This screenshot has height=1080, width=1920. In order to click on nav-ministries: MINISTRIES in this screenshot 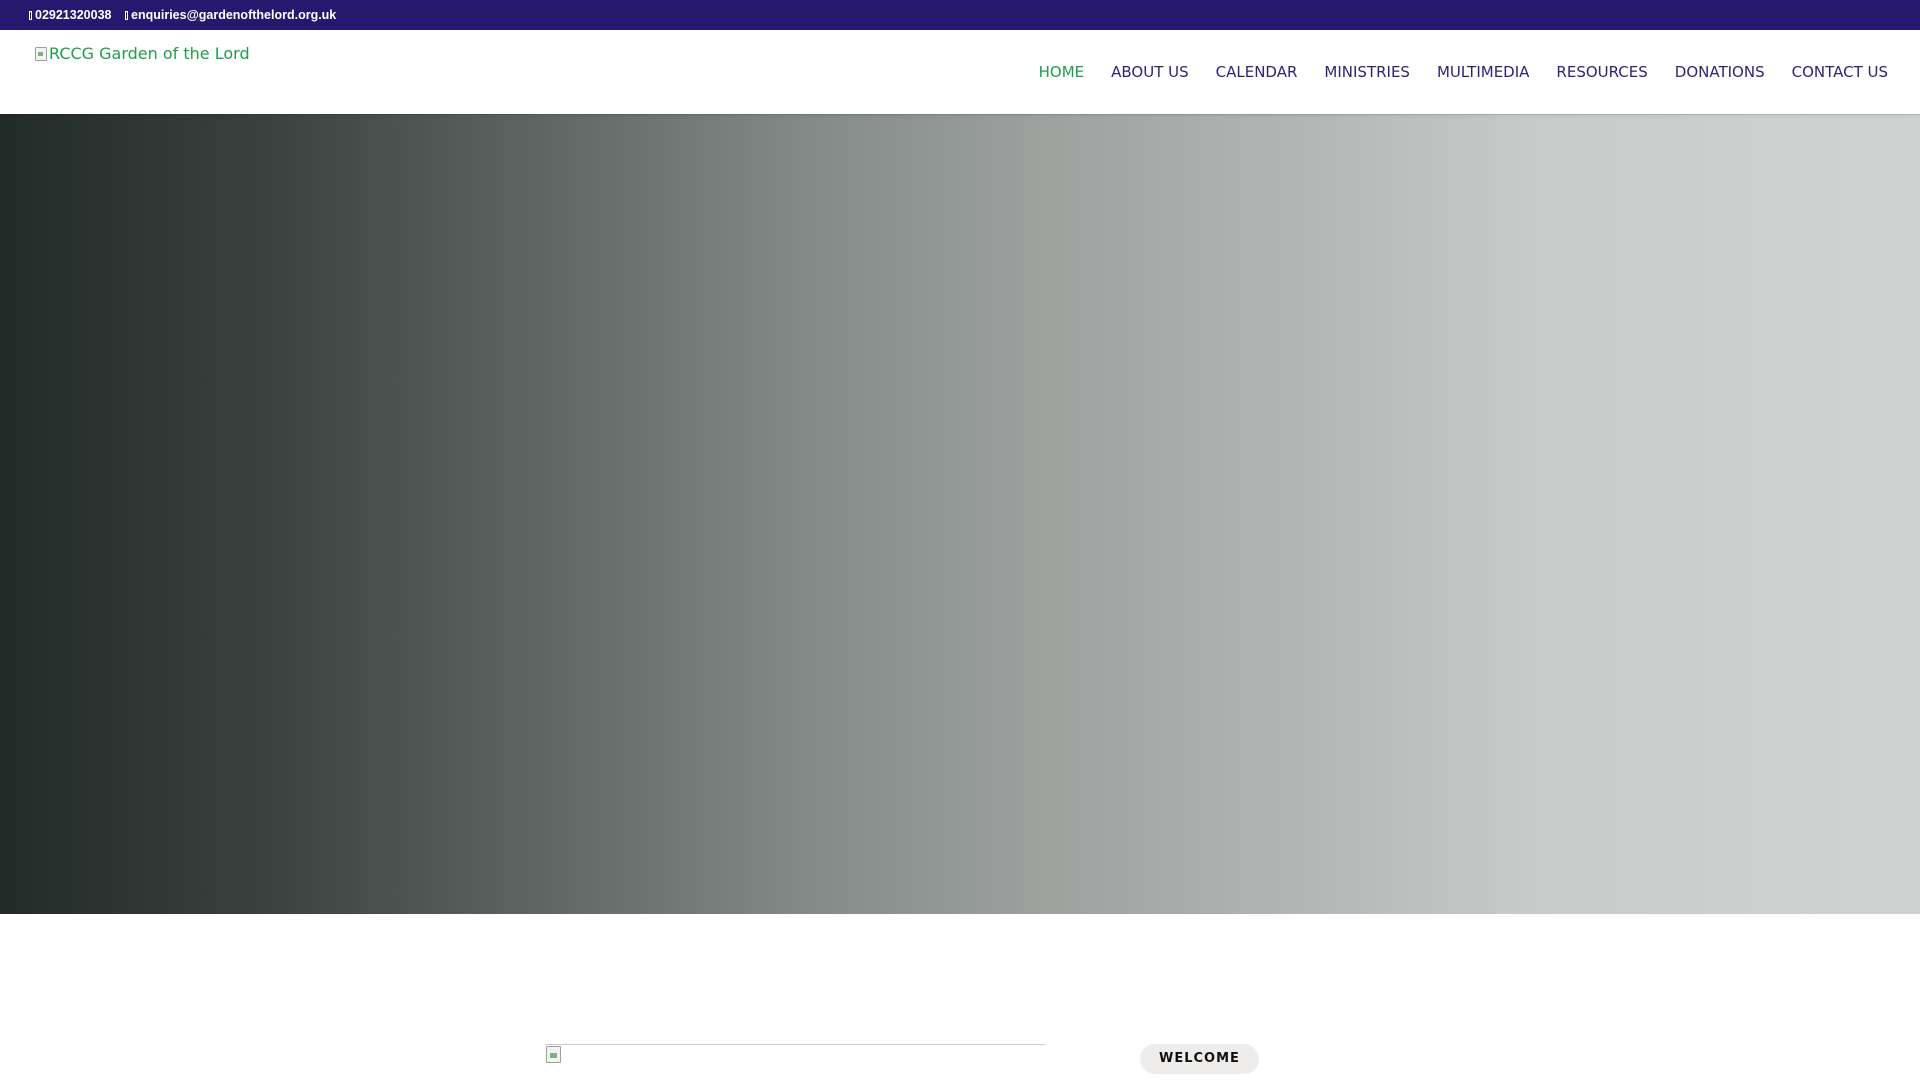, I will do `click(1367, 72)`.